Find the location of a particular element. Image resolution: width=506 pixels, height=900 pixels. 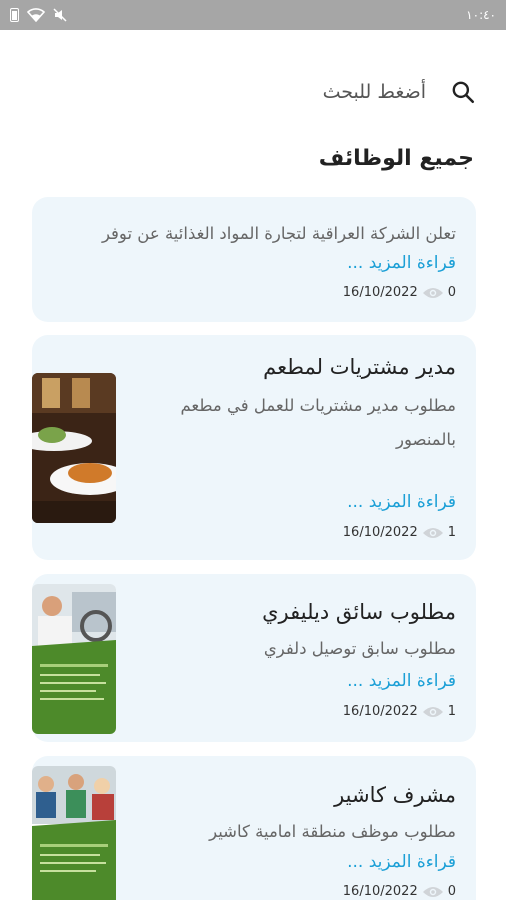

status-bar: ١٠:٤٠ is located at coordinates (253, 15).